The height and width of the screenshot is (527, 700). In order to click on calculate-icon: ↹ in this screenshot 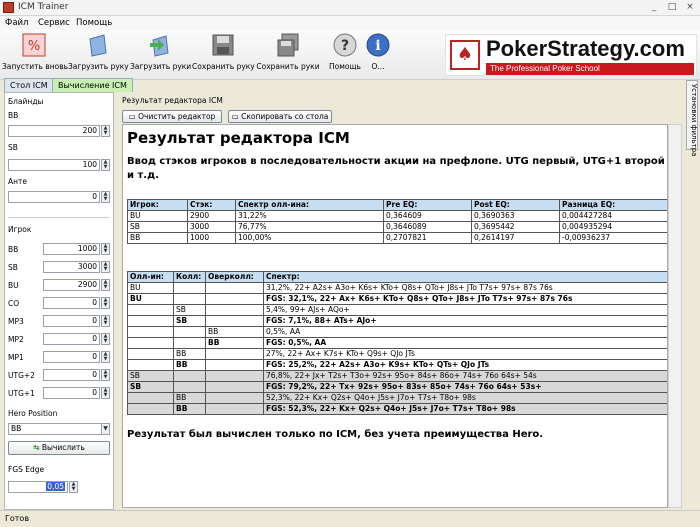, I will do `click(37, 447)`.